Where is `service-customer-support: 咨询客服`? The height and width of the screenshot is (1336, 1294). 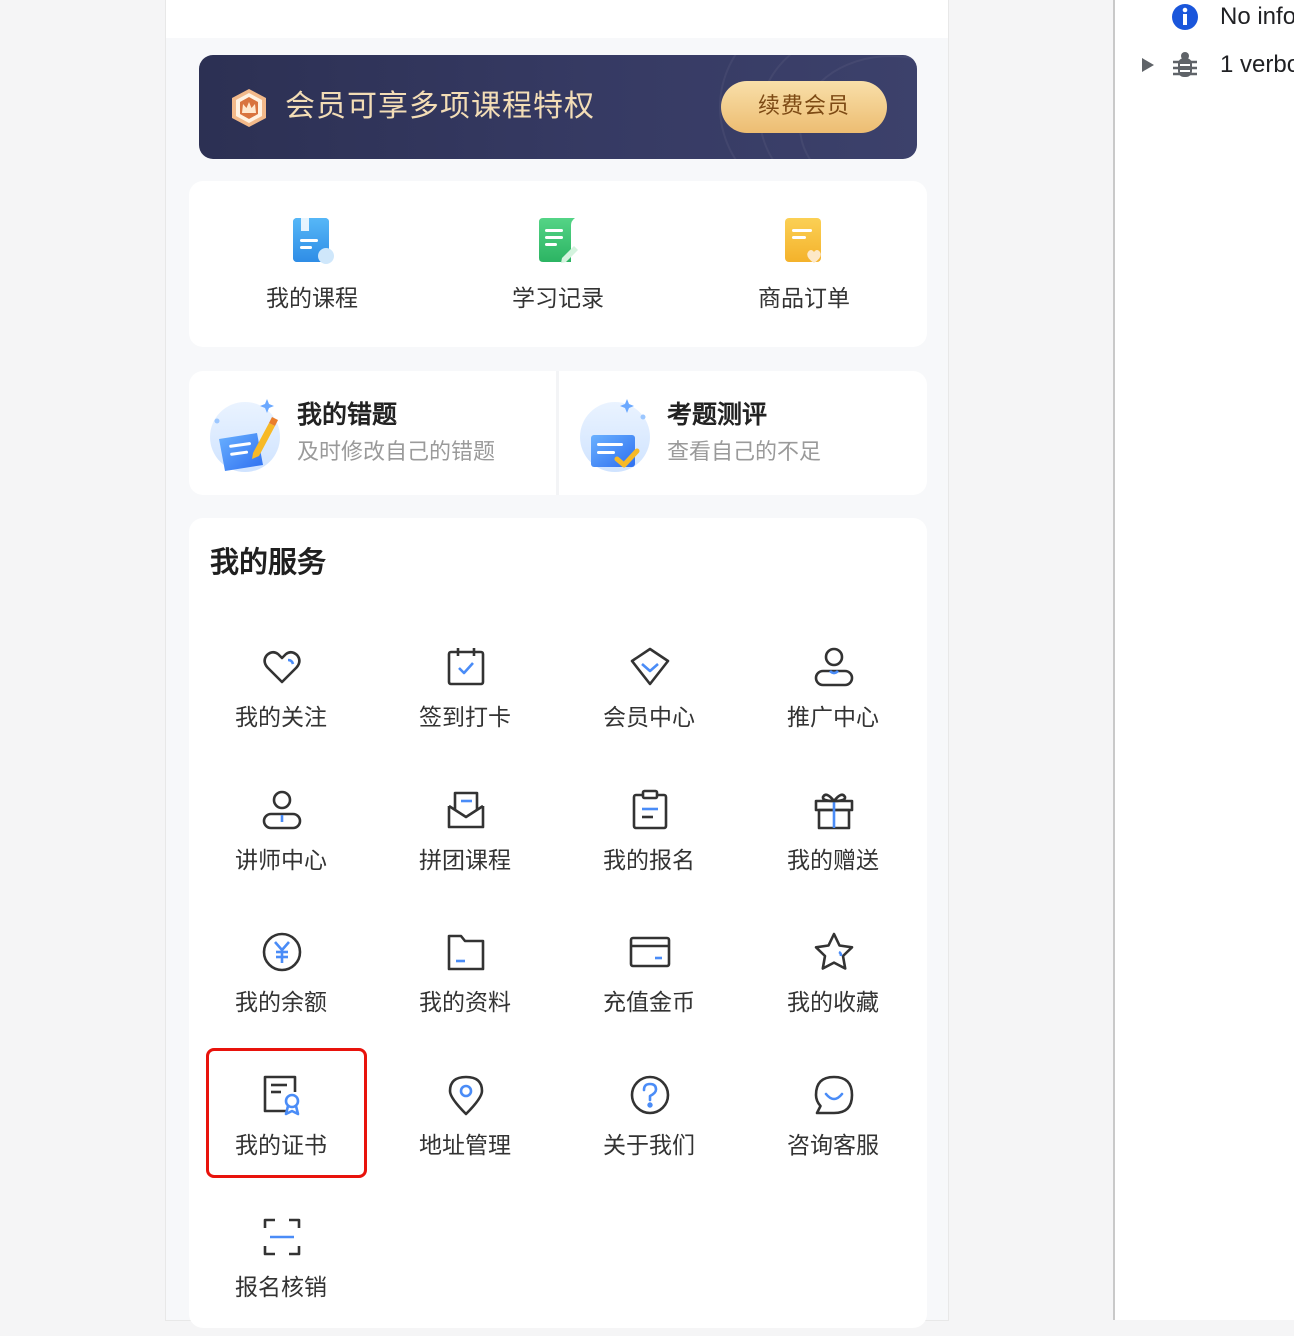 service-customer-support: 咨询客服 is located at coordinates (833, 1134).